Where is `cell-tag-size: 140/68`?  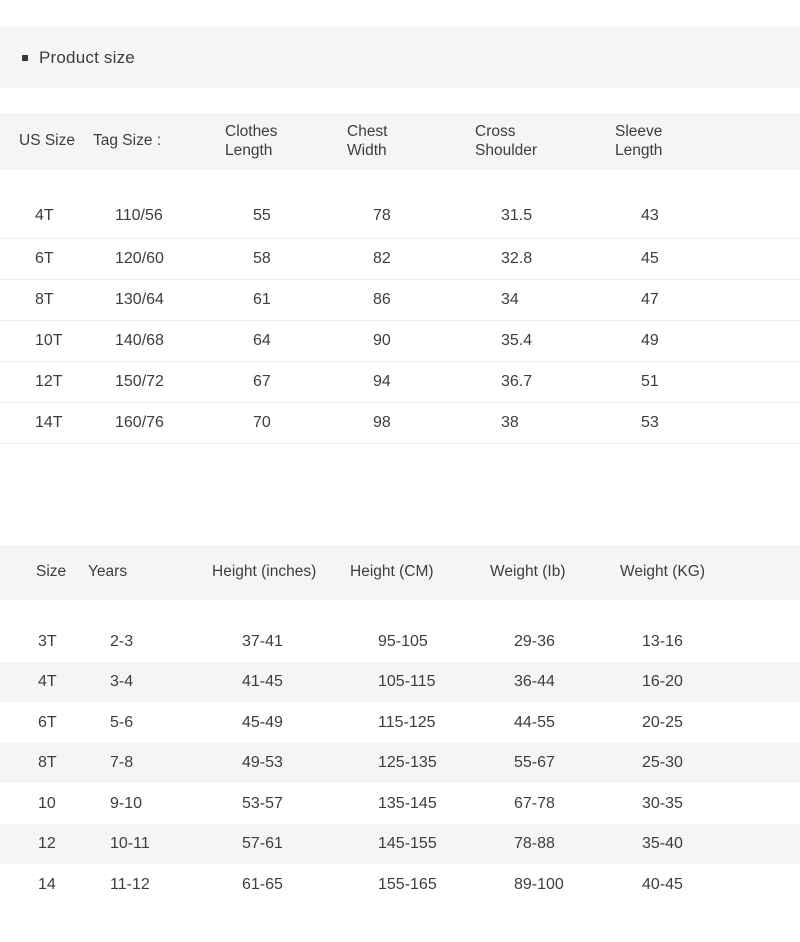 cell-tag-size: 140/68 is located at coordinates (139, 341).